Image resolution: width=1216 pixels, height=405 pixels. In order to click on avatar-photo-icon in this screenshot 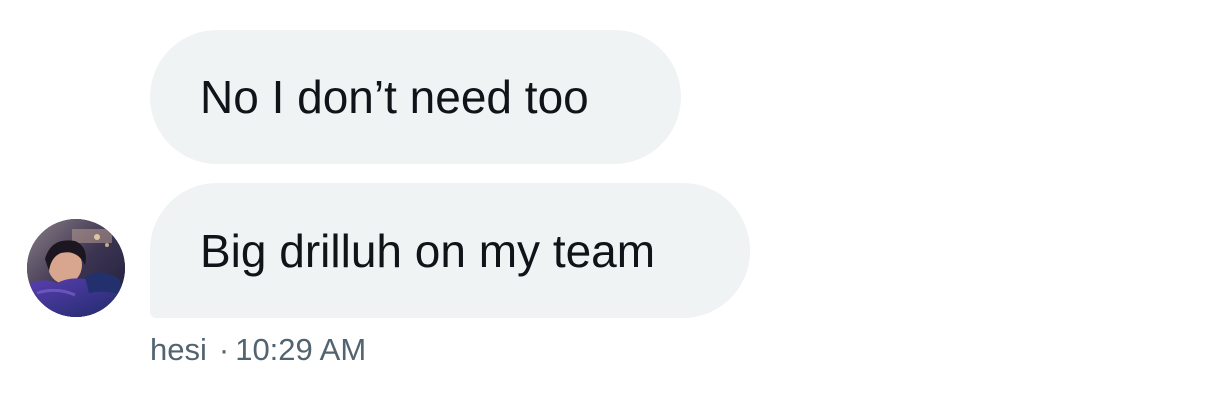, I will do `click(76, 268)`.